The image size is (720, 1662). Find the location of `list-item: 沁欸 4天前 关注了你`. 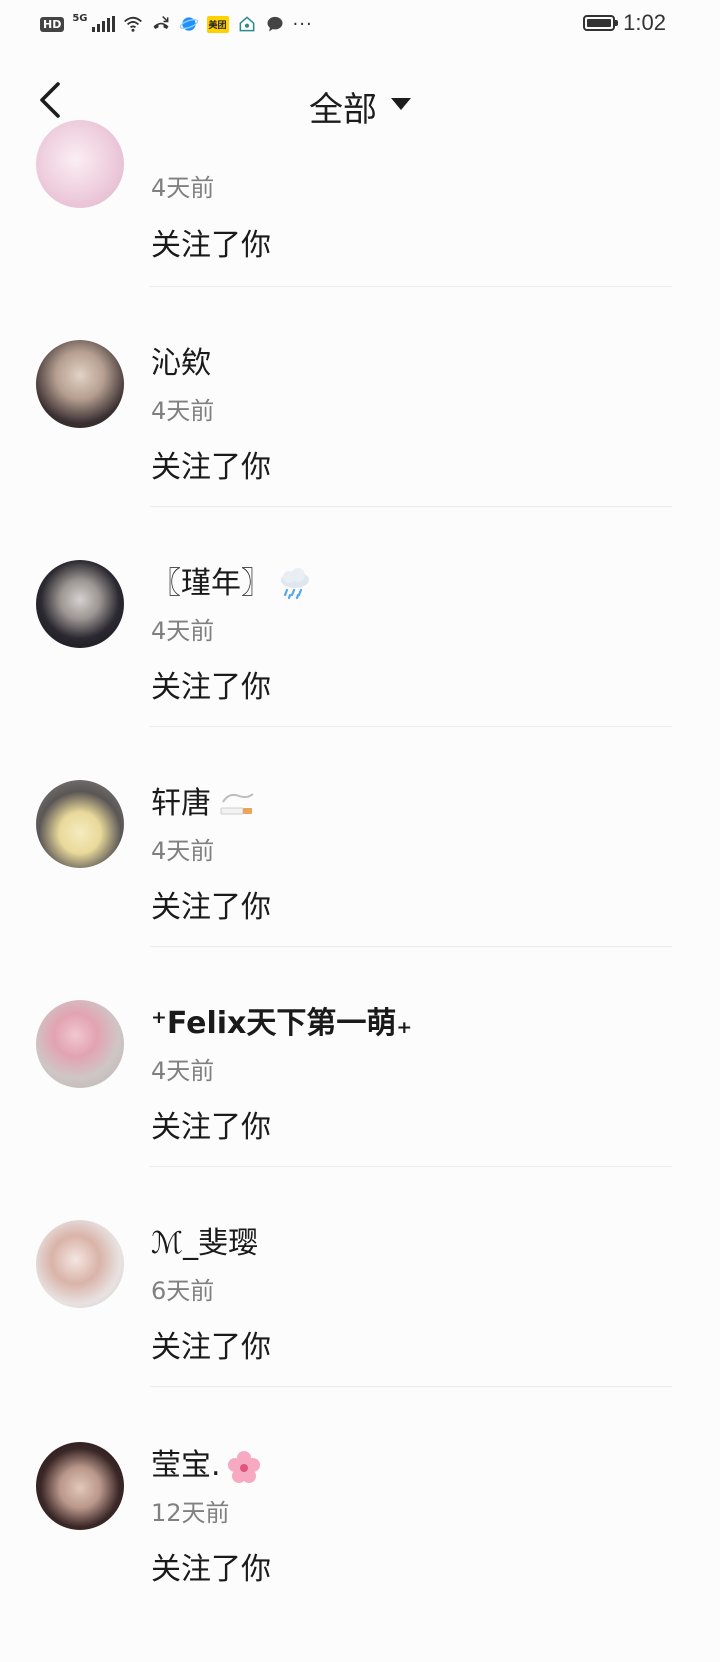

list-item: 沁欸 4天前 关注了你 is located at coordinates (360, 450).